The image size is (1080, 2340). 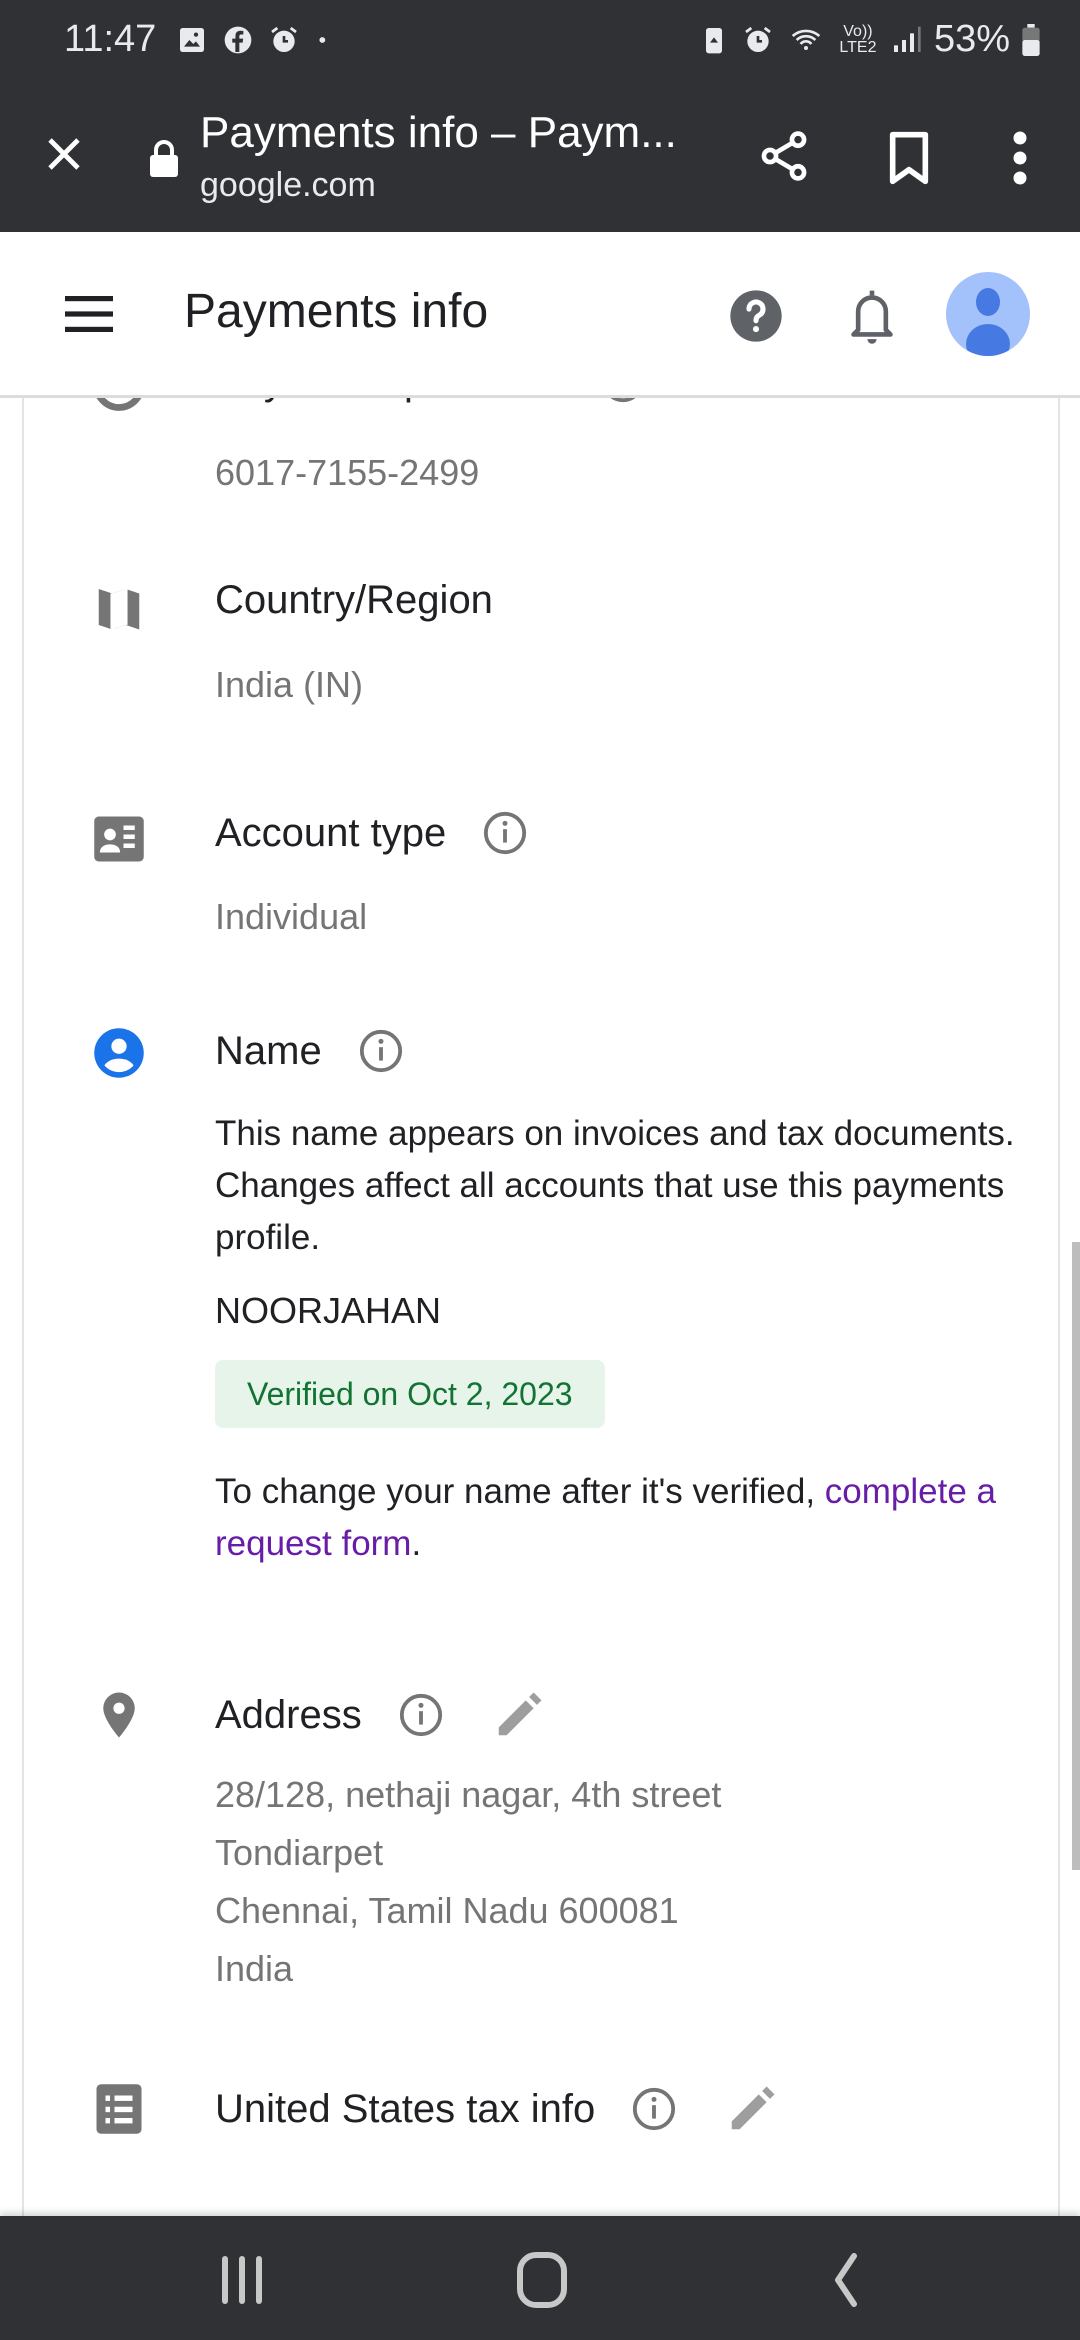 I want to click on map-icon, so click(x=119, y=609).